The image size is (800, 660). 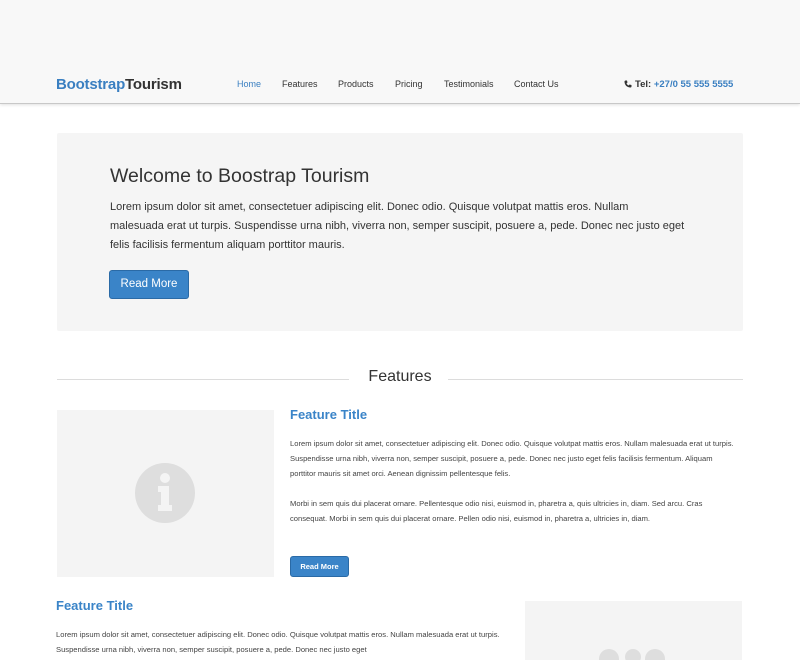 What do you see at coordinates (149, 284) in the screenshot?
I see `read-more-button: Read More` at bounding box center [149, 284].